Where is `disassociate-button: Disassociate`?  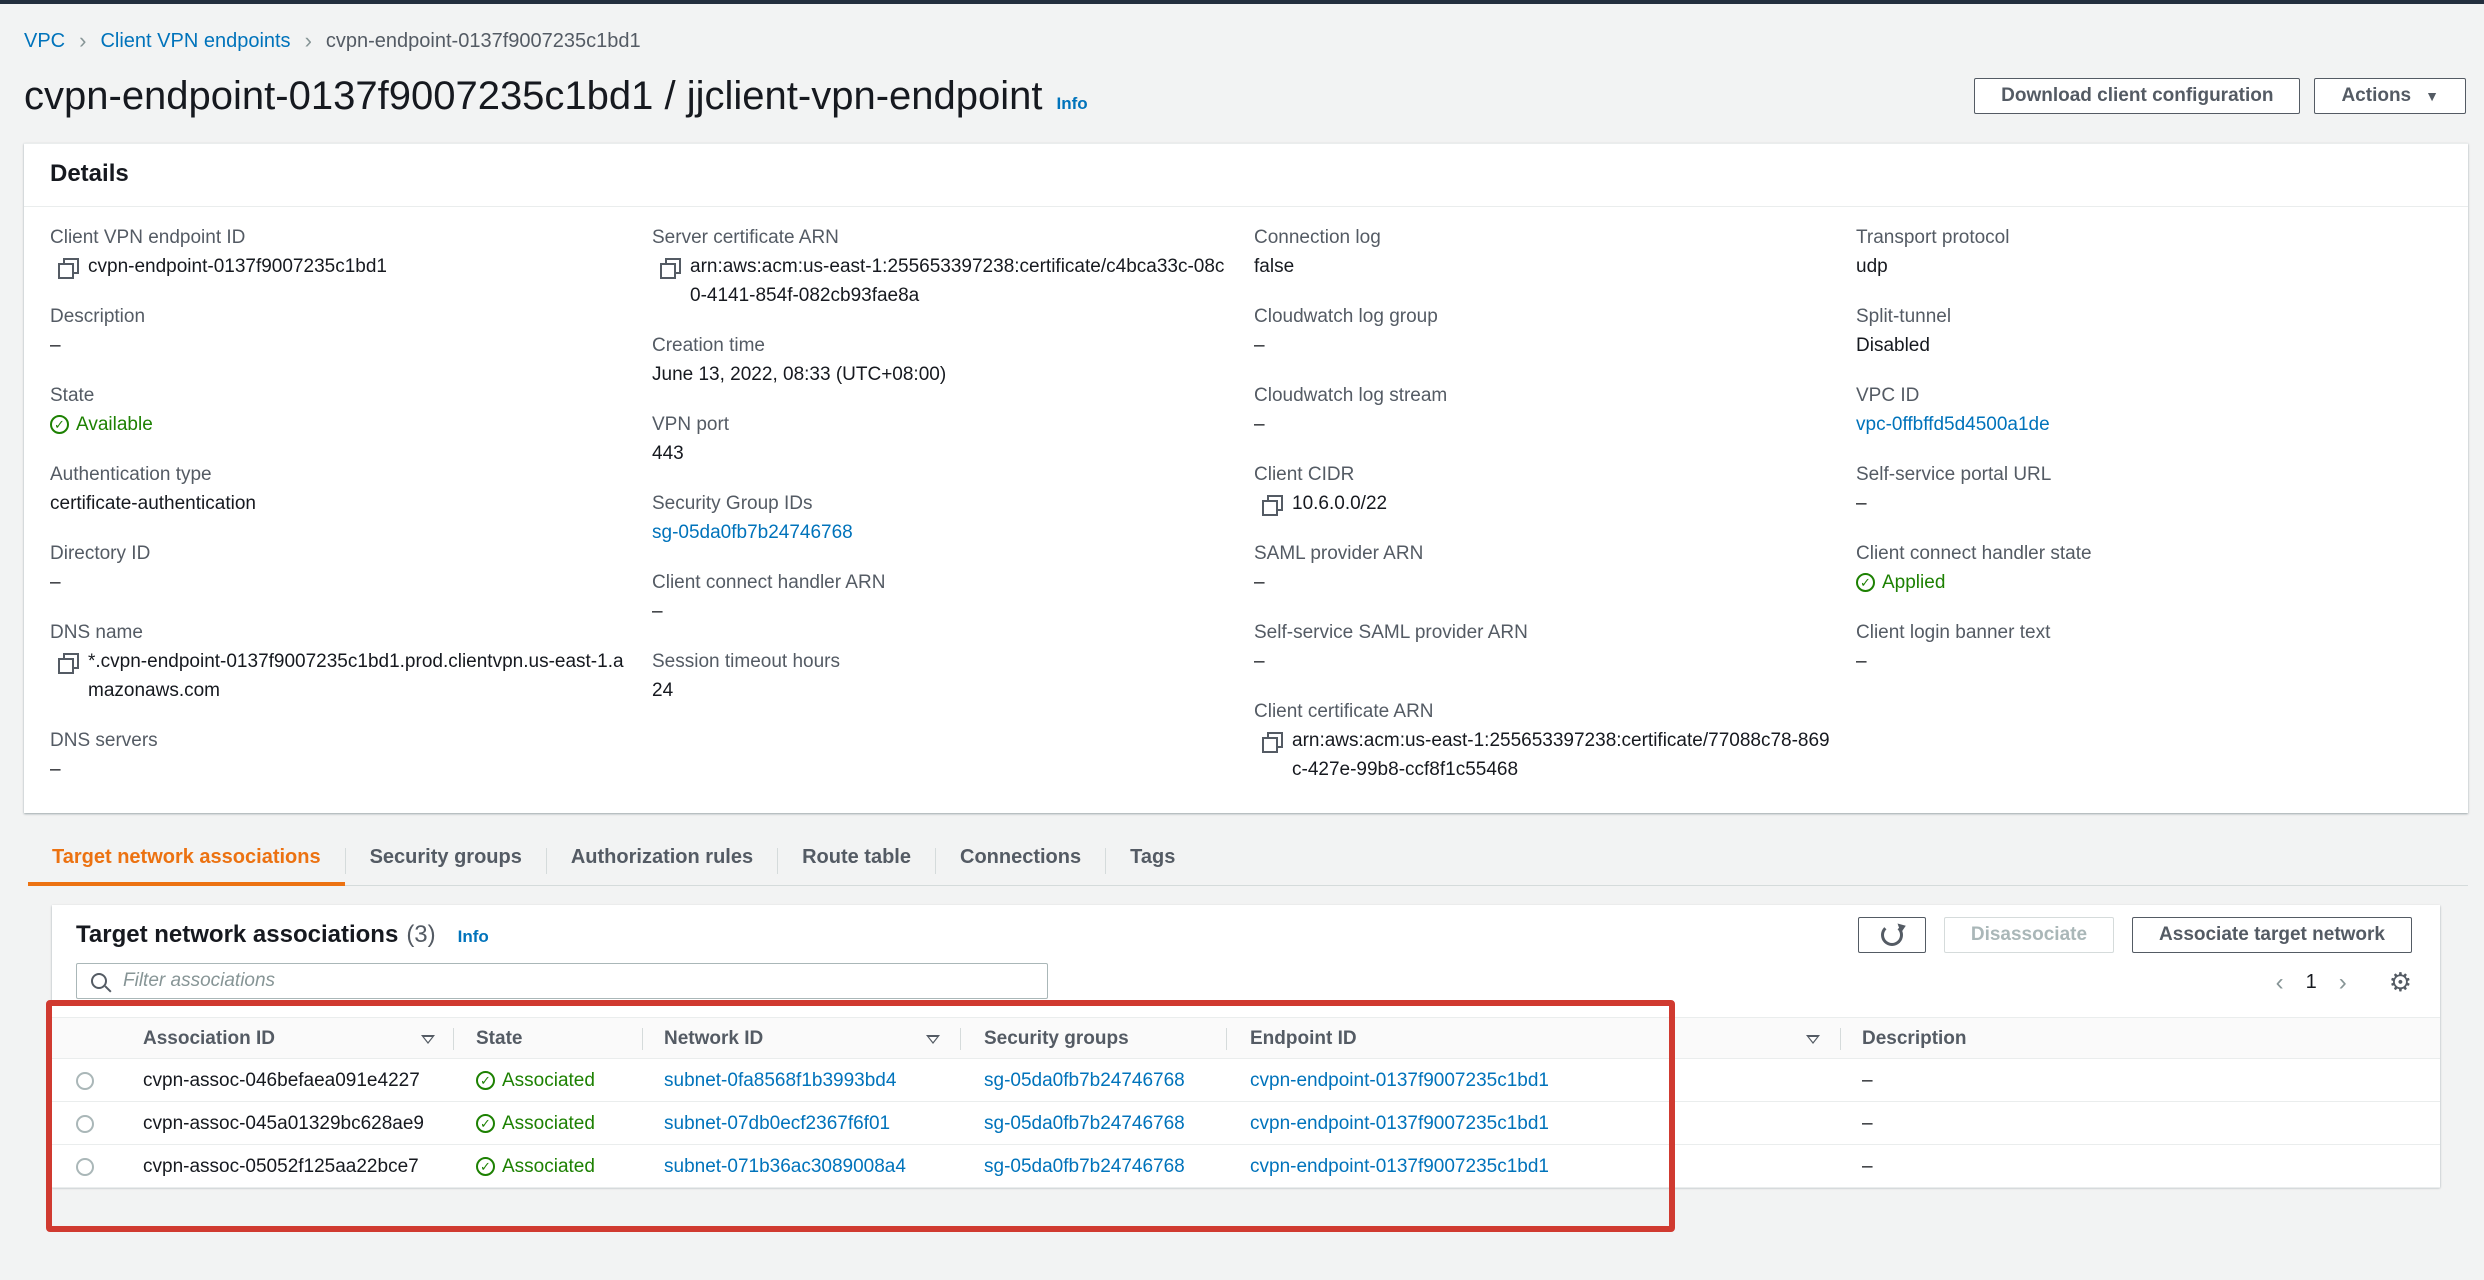 disassociate-button: Disassociate is located at coordinates (2029, 935).